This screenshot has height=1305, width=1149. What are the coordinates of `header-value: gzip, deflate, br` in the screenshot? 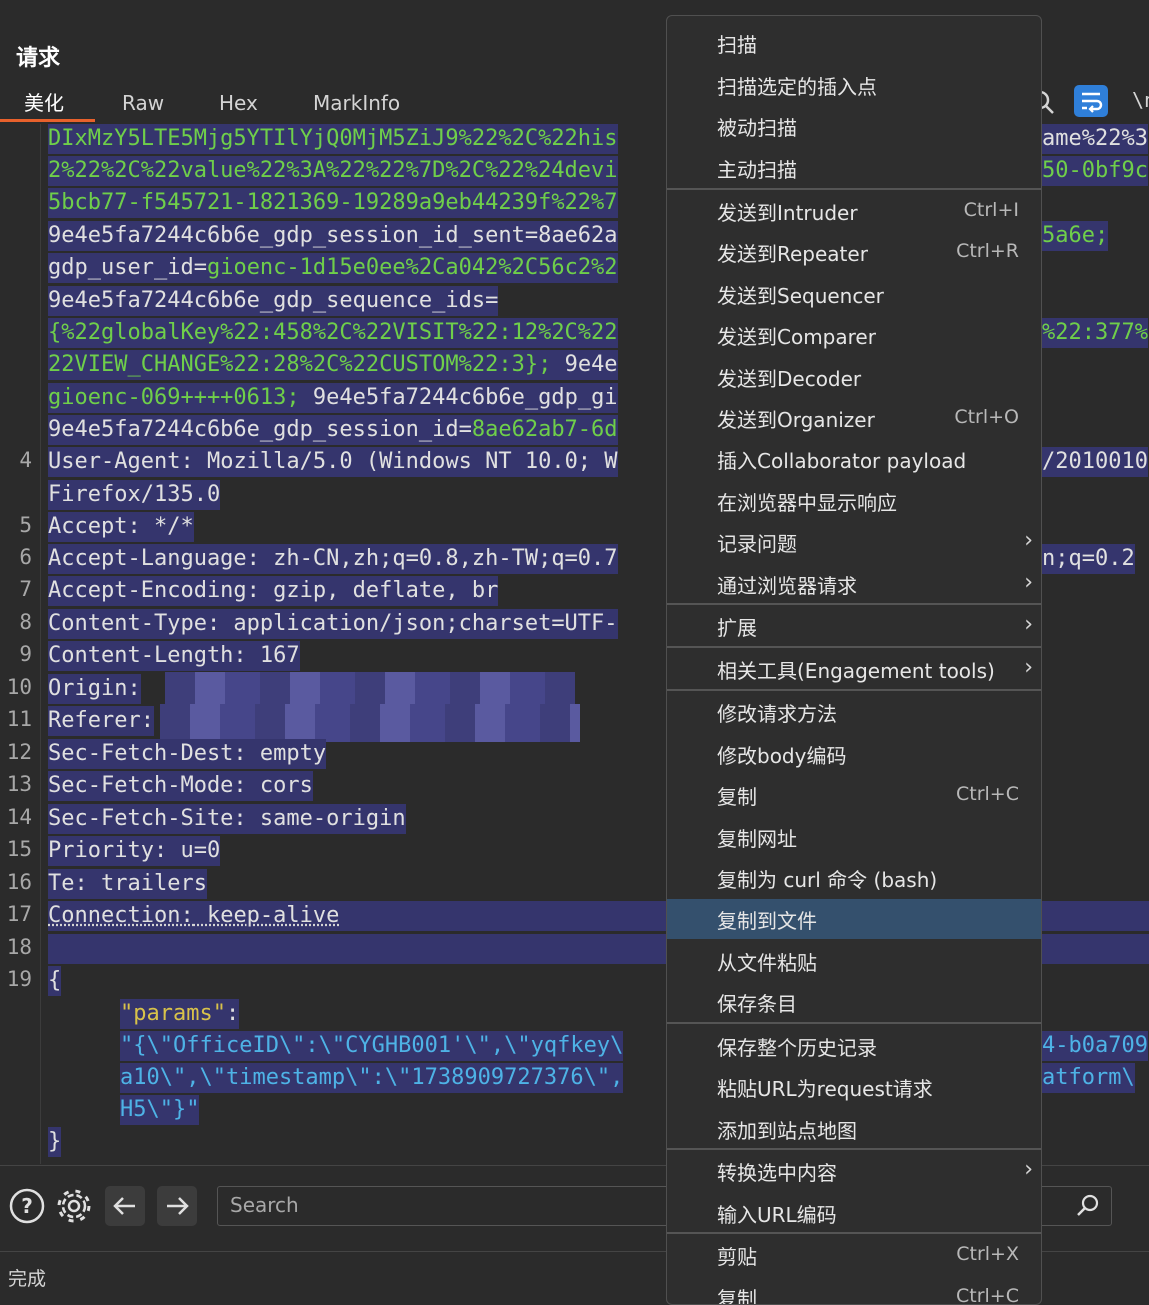 It's located at (379, 590).